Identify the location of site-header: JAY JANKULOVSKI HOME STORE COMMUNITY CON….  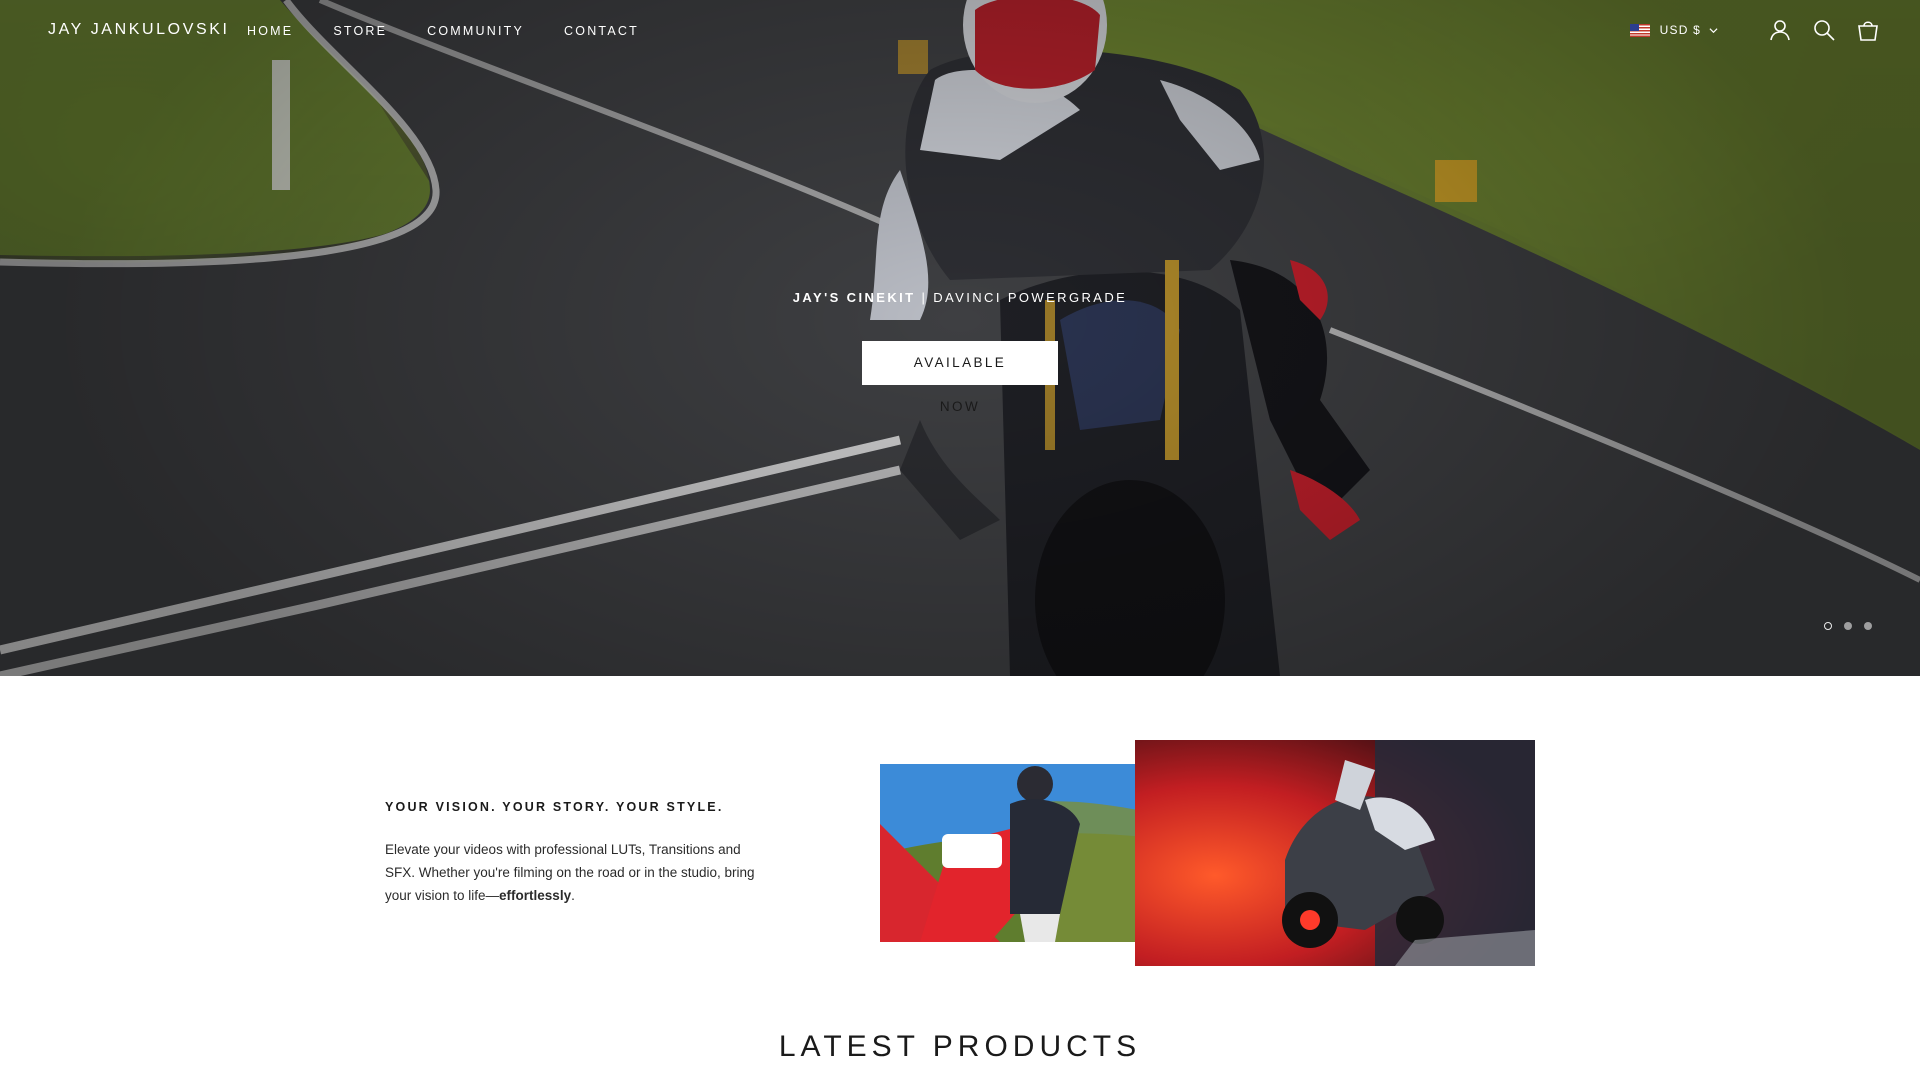
(960, 31).